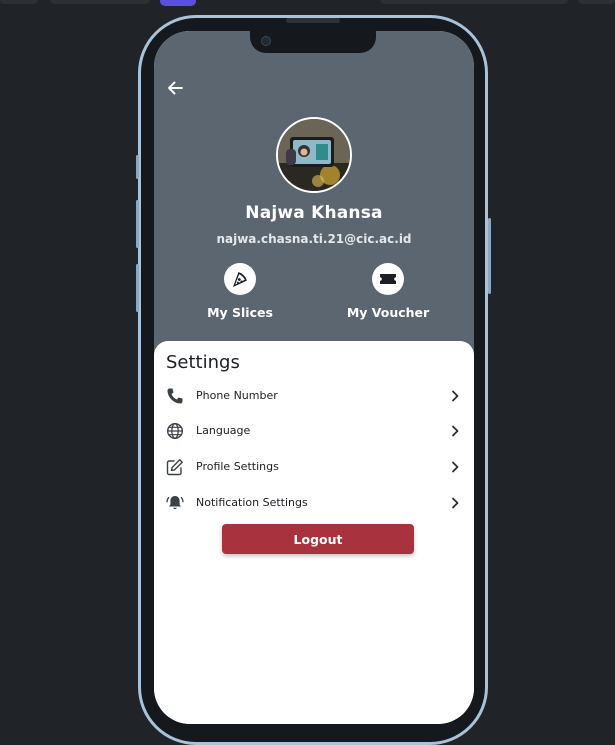 The height and width of the screenshot is (745, 615). What do you see at coordinates (237, 395) in the screenshot?
I see `settings-item-label: Phone Number` at bounding box center [237, 395].